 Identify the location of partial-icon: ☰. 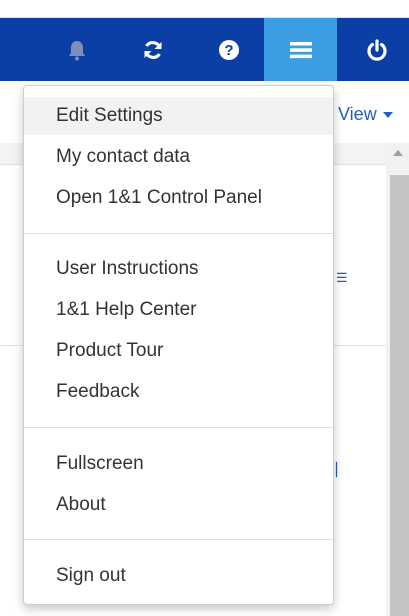
(342, 277).